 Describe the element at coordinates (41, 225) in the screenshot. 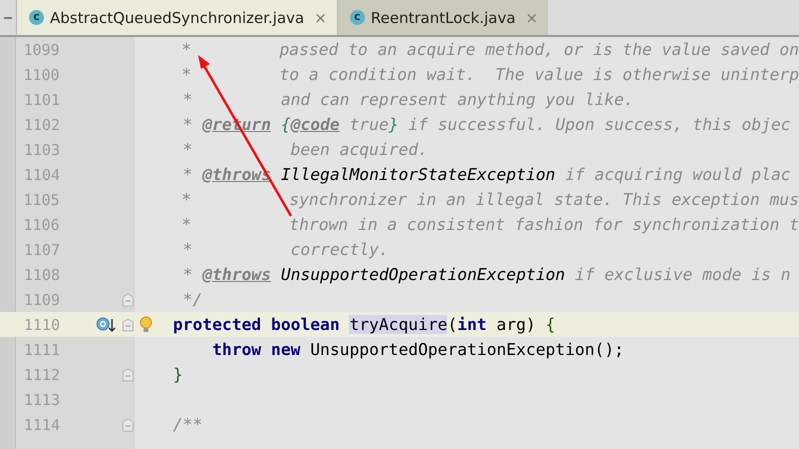

I see `line-number: 1106` at that location.